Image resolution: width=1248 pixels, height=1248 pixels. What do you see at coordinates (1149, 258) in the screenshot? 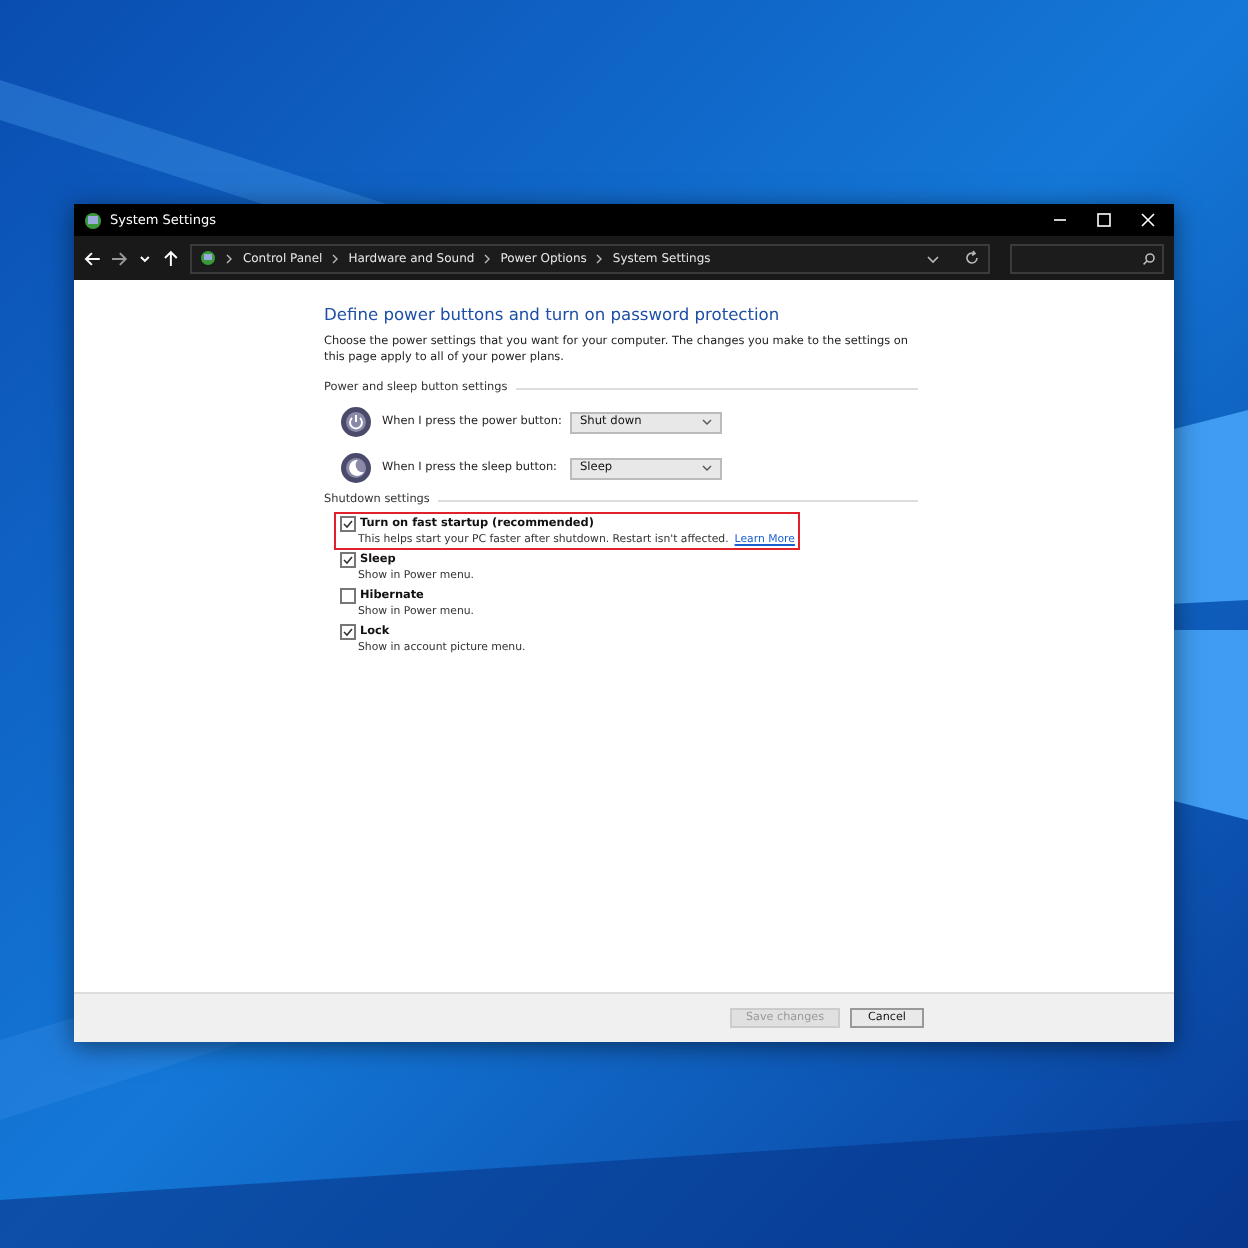
I see `search-icon` at bounding box center [1149, 258].